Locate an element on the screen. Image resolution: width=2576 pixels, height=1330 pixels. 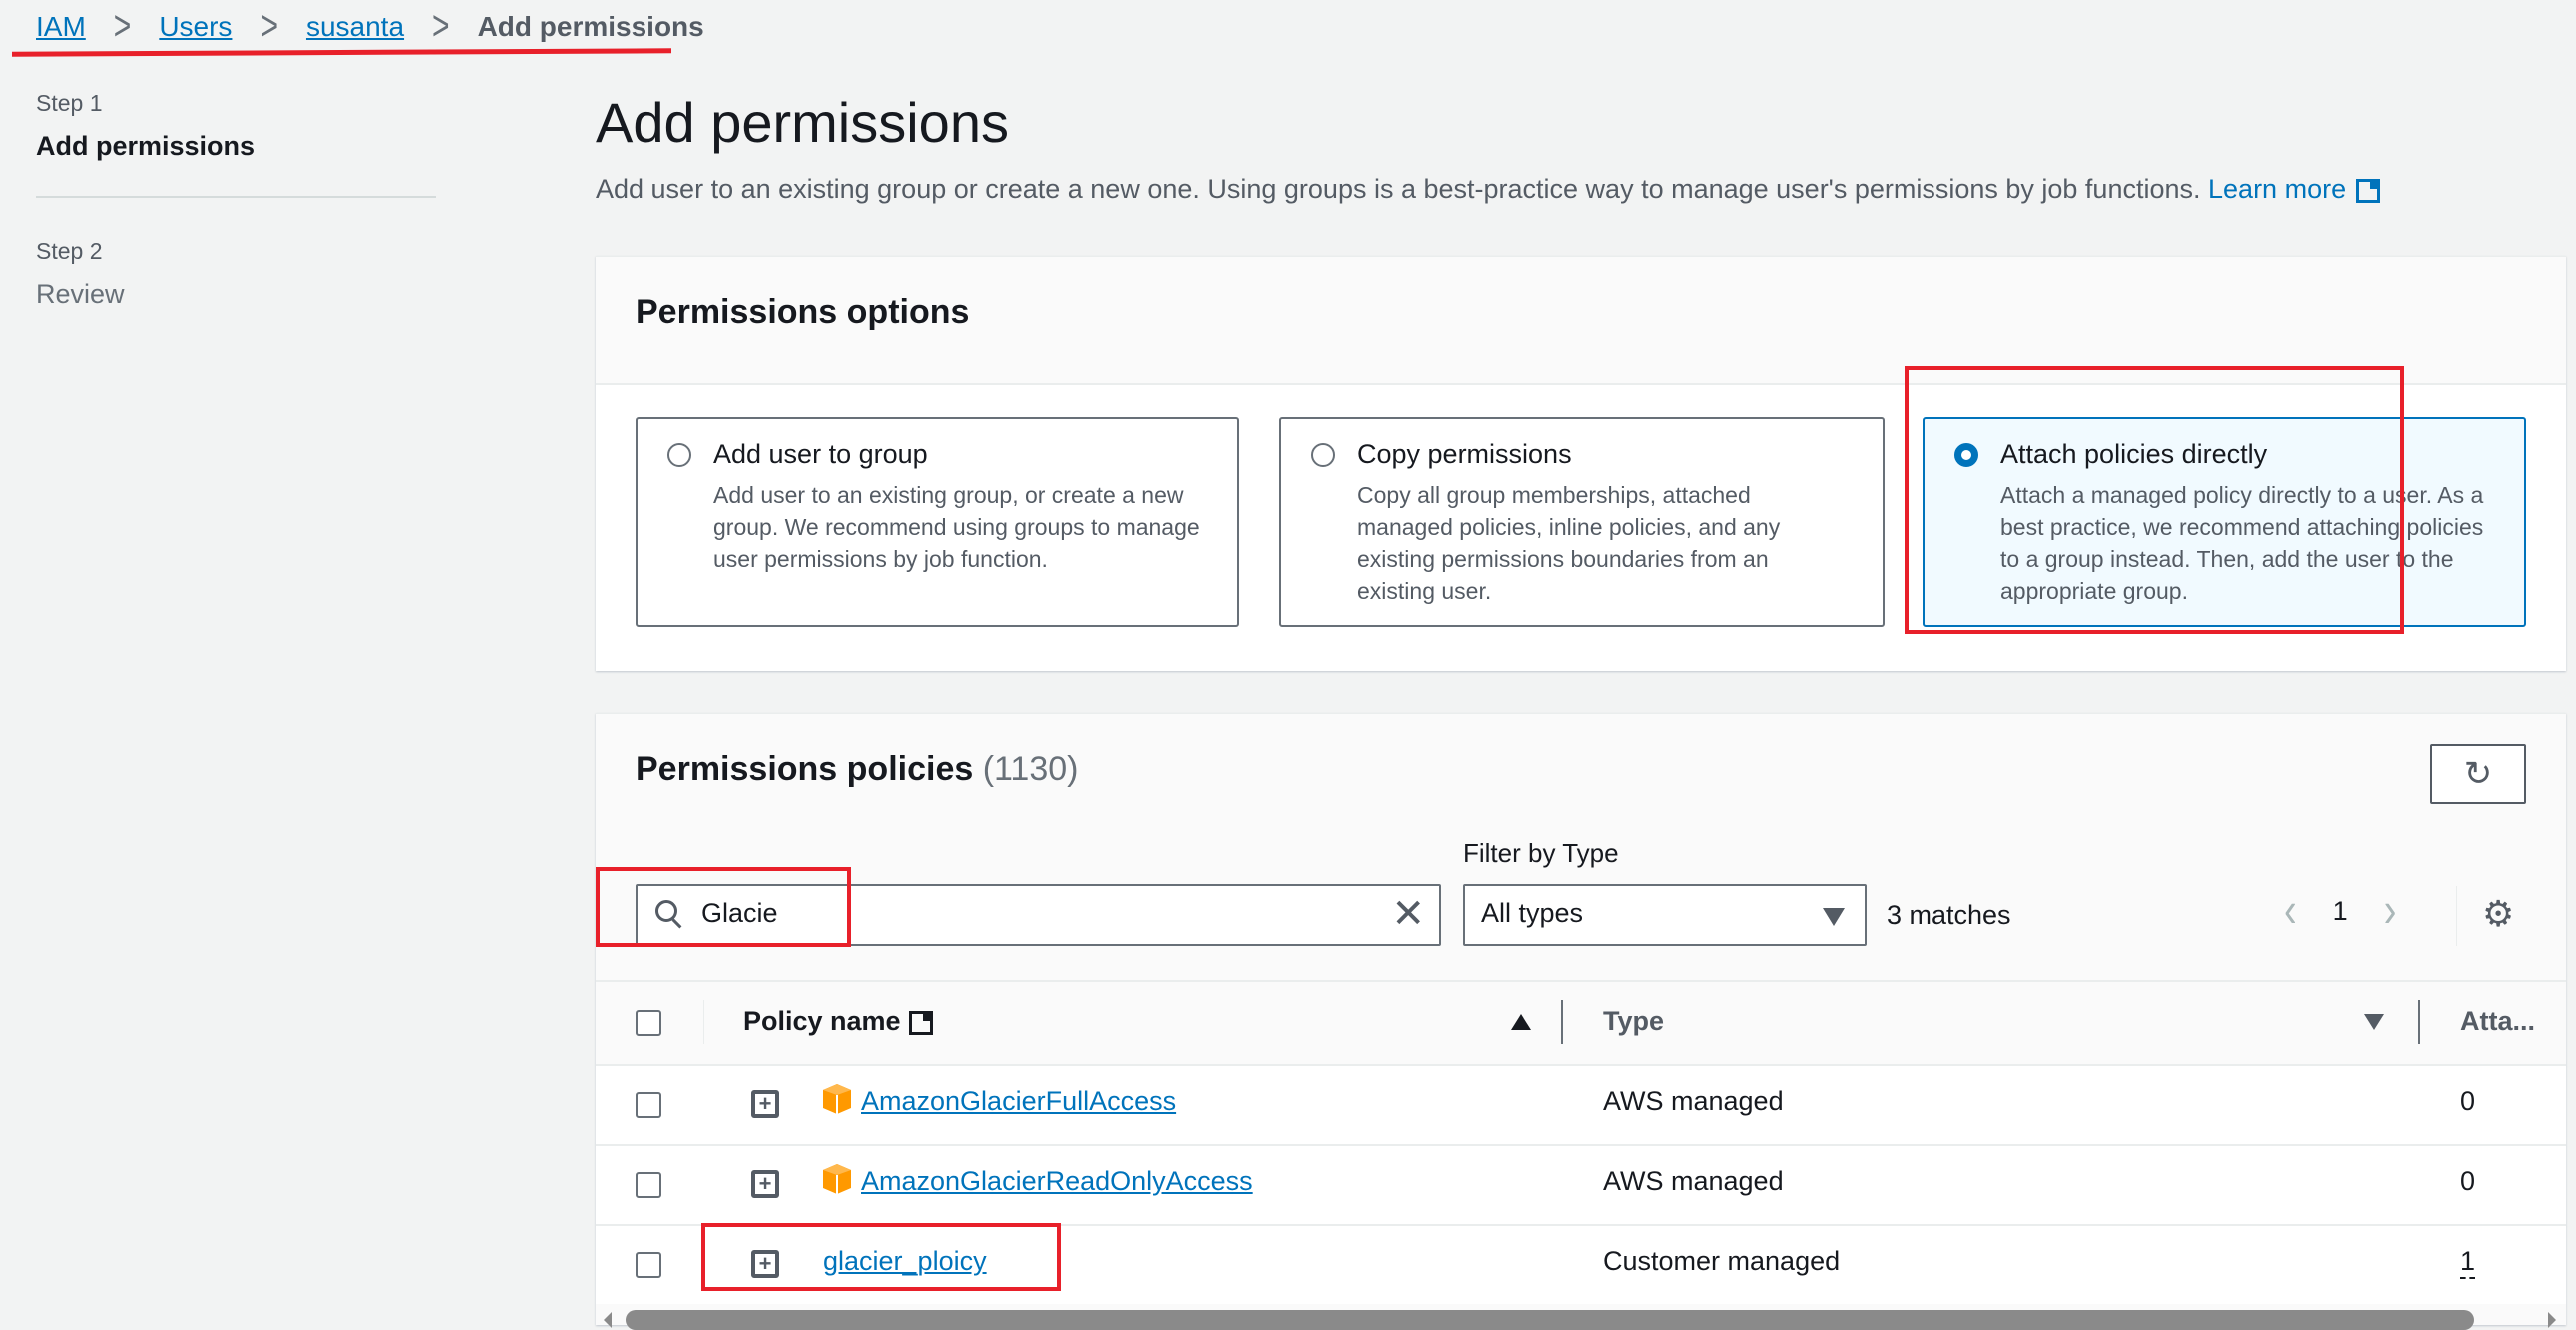
filter-by-type-label: Filter by Type is located at coordinates (1541, 853).